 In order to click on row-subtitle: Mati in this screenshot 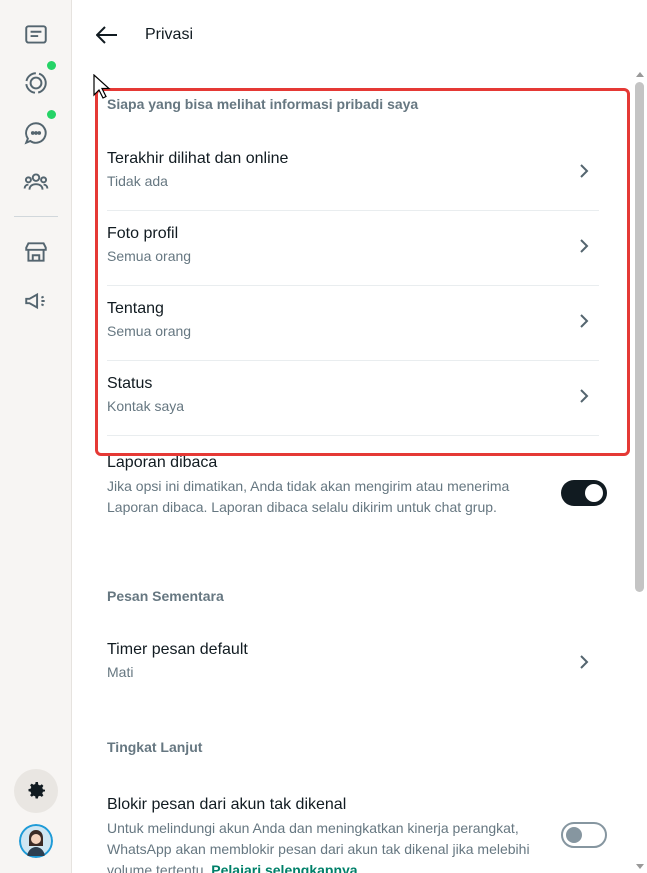, I will do `click(120, 672)`.